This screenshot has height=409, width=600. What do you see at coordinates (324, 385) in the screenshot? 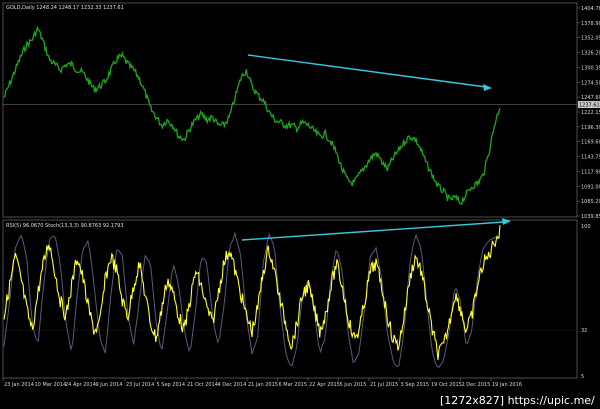
I see `time-axis-label: 22 Apr 2015` at bounding box center [324, 385].